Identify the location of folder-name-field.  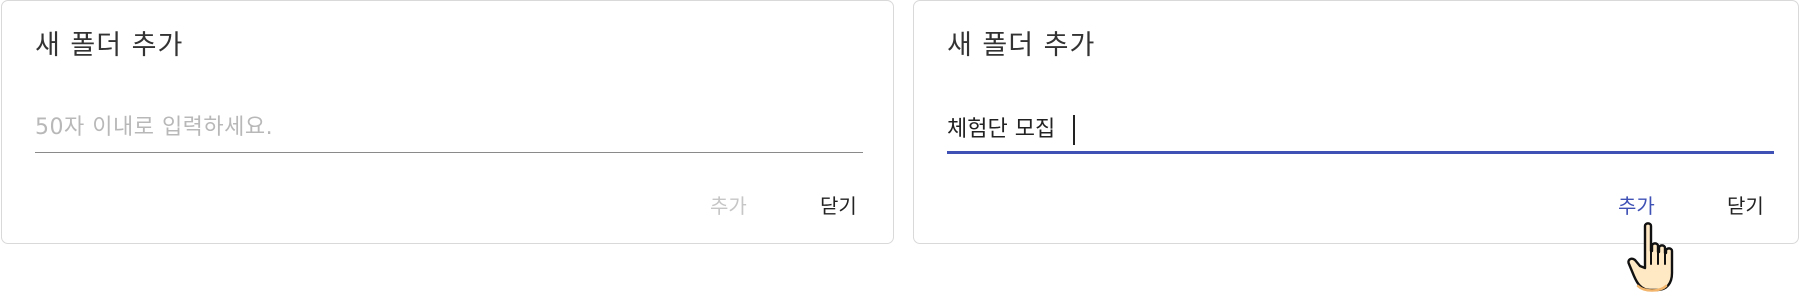
(449, 129).